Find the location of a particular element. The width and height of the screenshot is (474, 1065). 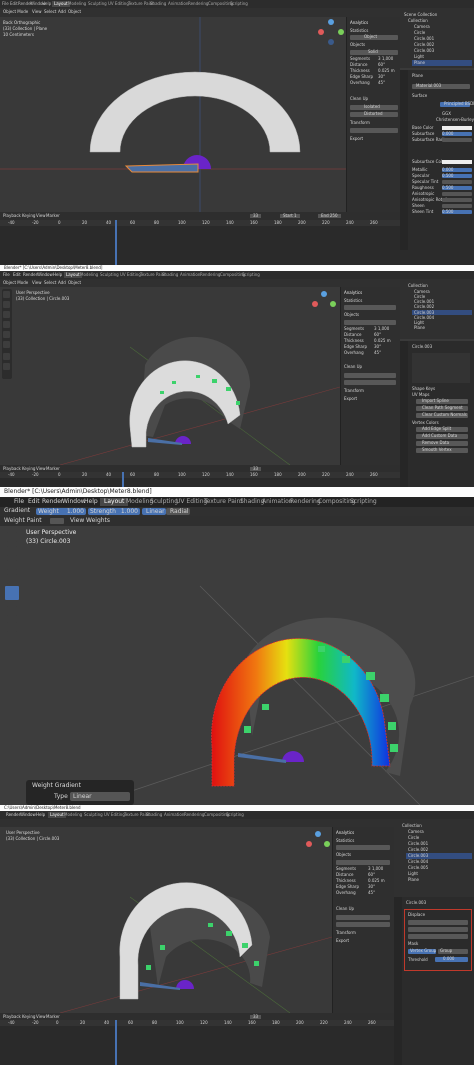

outliner-item: Camera is located at coordinates (416, 832).